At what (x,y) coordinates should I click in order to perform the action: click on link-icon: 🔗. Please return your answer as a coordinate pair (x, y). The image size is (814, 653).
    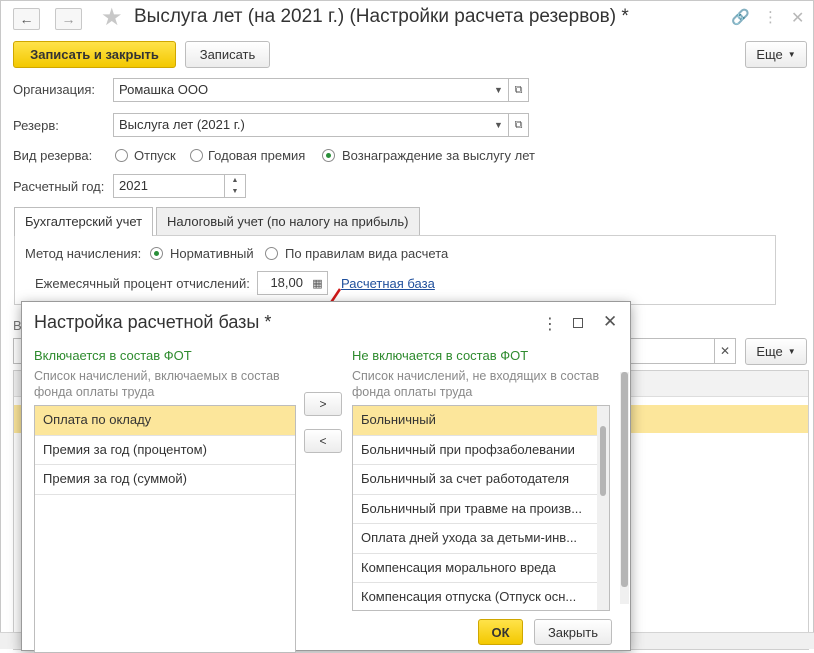
    Looking at the image, I should click on (740, 17).